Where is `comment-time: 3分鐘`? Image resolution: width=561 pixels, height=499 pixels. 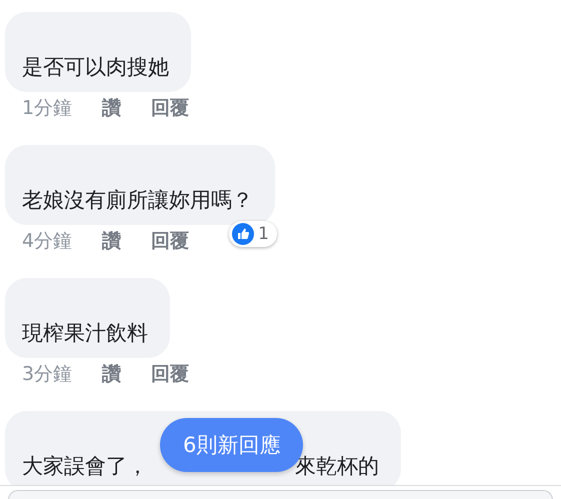 comment-time: 3分鐘 is located at coordinates (47, 374).